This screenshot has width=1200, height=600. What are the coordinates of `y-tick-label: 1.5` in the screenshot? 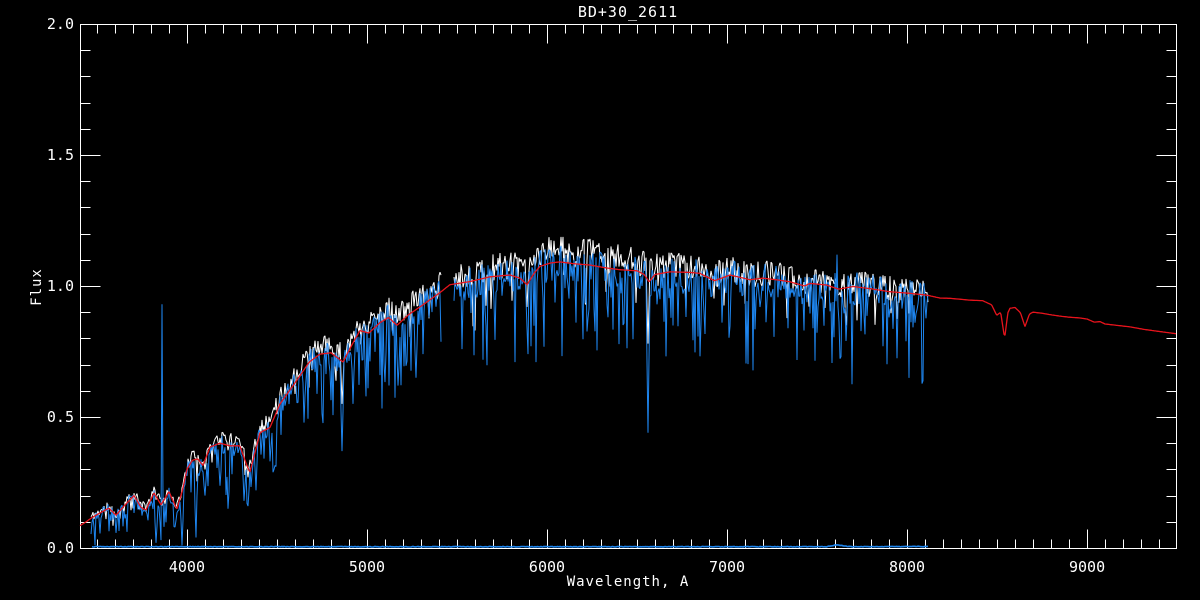 It's located at (60, 155).